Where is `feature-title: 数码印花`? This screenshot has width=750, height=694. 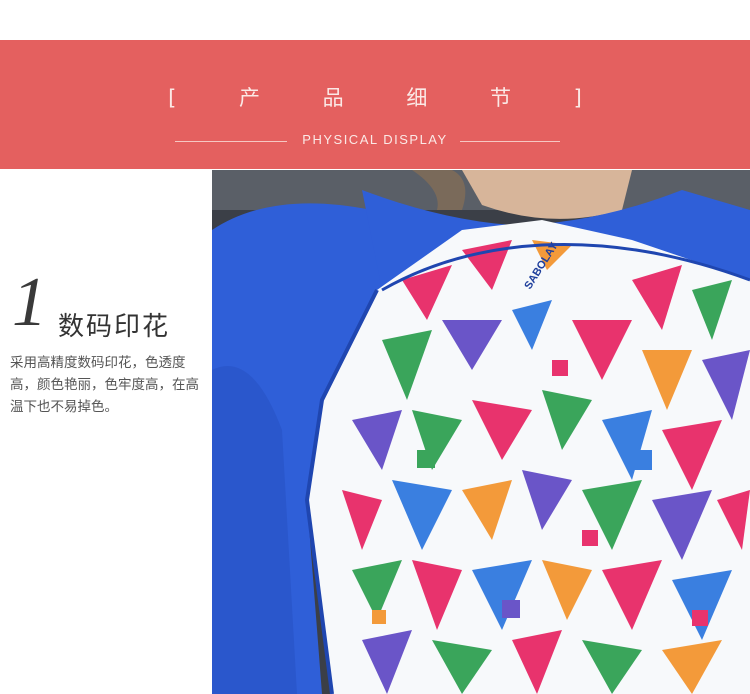 feature-title: 数码印花 is located at coordinates (114, 327).